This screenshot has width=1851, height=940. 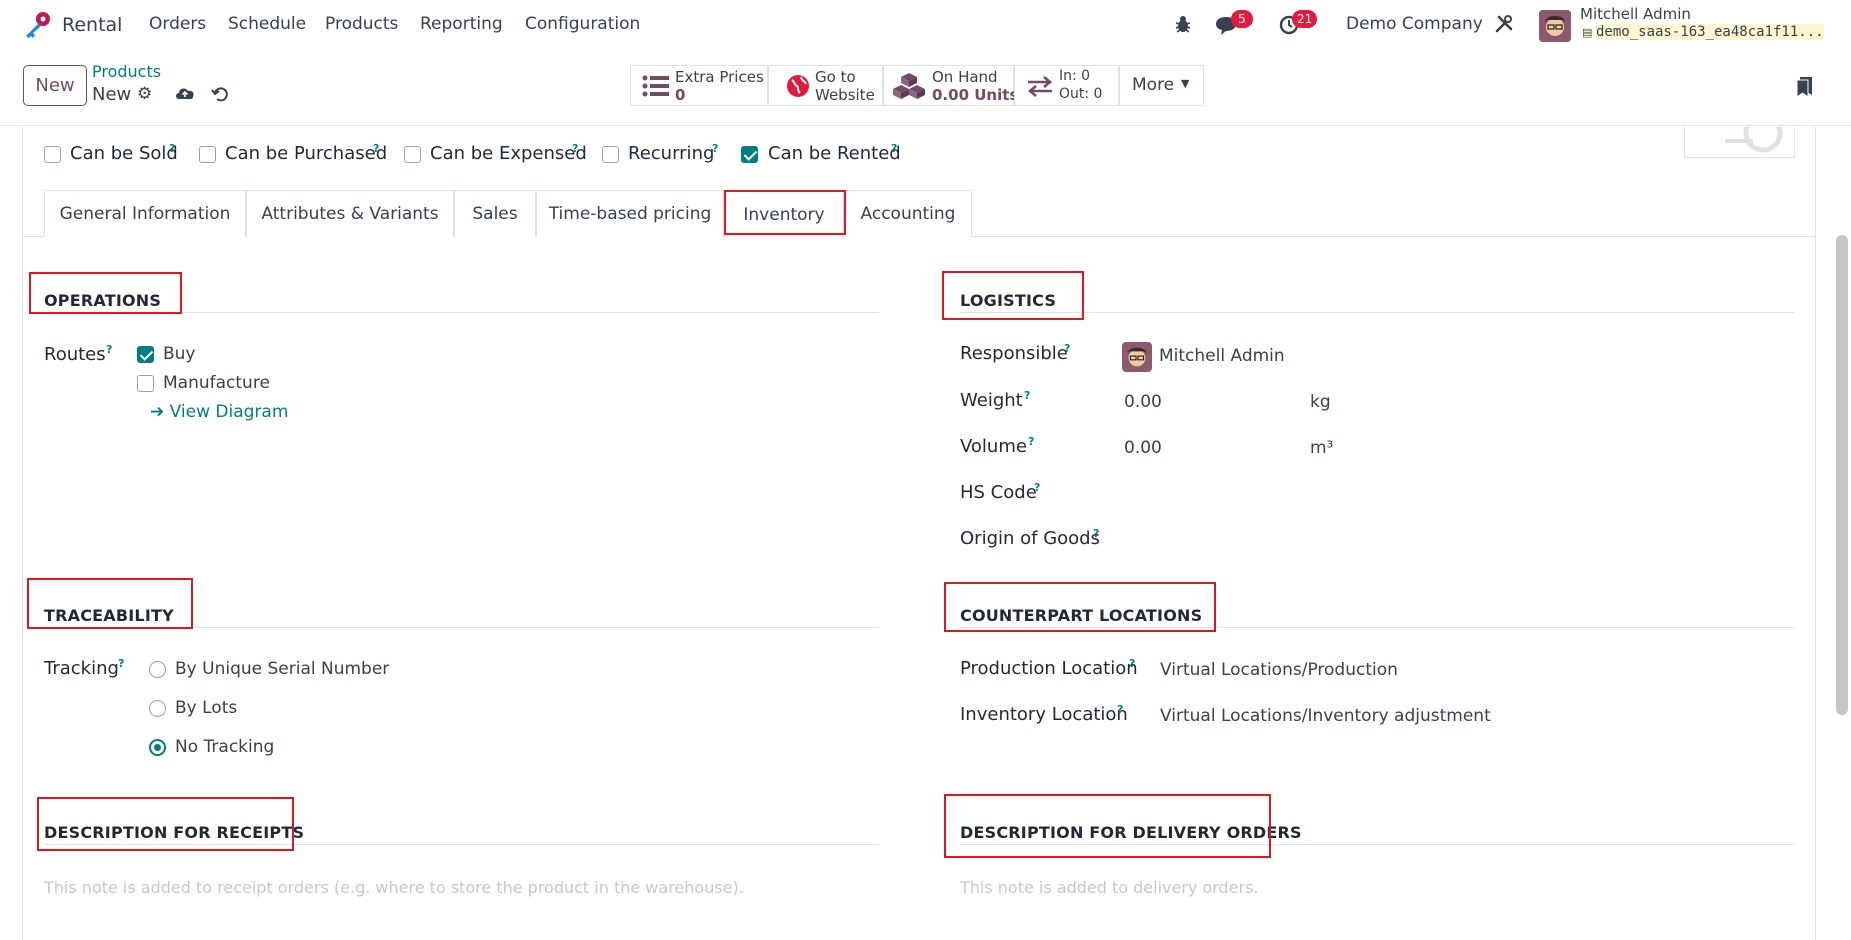 I want to click on on-hand-button: On Hand 0.00 Units, so click(x=950, y=85).